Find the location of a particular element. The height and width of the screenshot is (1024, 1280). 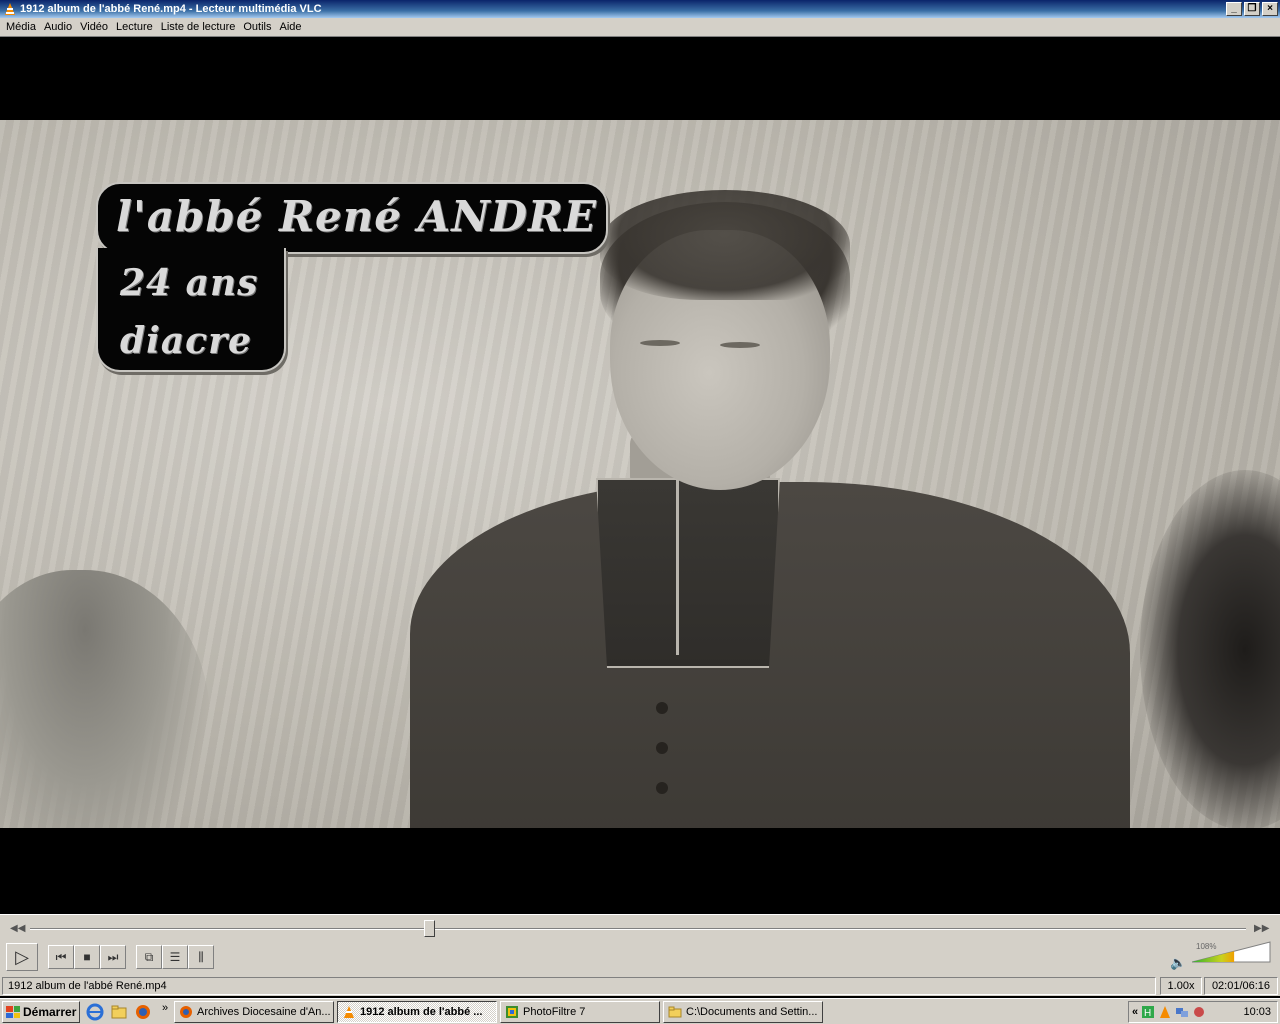

tray-app-icon: H is located at coordinates (1148, 1012).